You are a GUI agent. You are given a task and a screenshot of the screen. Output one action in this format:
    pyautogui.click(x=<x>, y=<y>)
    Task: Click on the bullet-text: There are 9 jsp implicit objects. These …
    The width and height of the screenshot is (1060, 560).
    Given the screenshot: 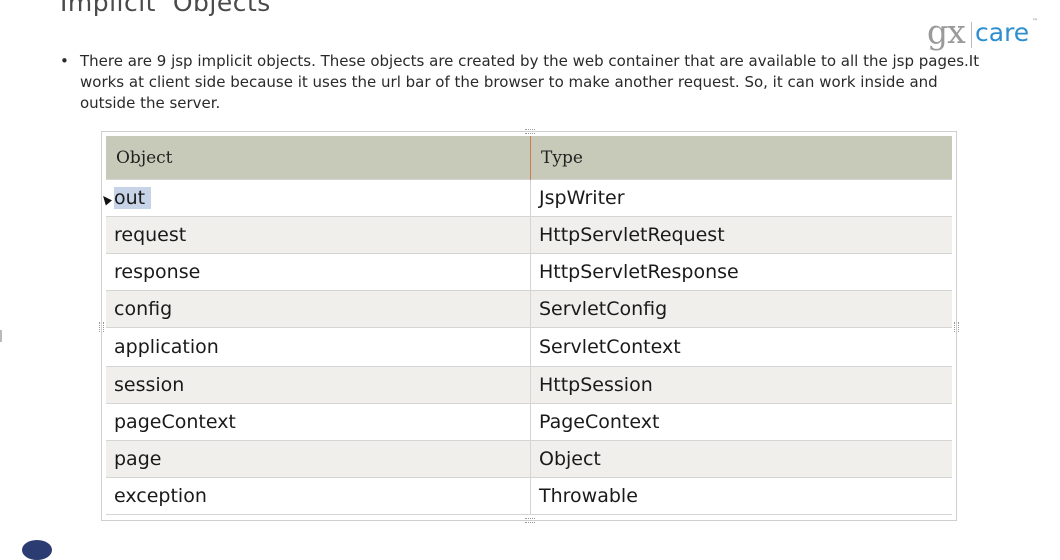 What is the action you would take?
    pyautogui.click(x=535, y=82)
    